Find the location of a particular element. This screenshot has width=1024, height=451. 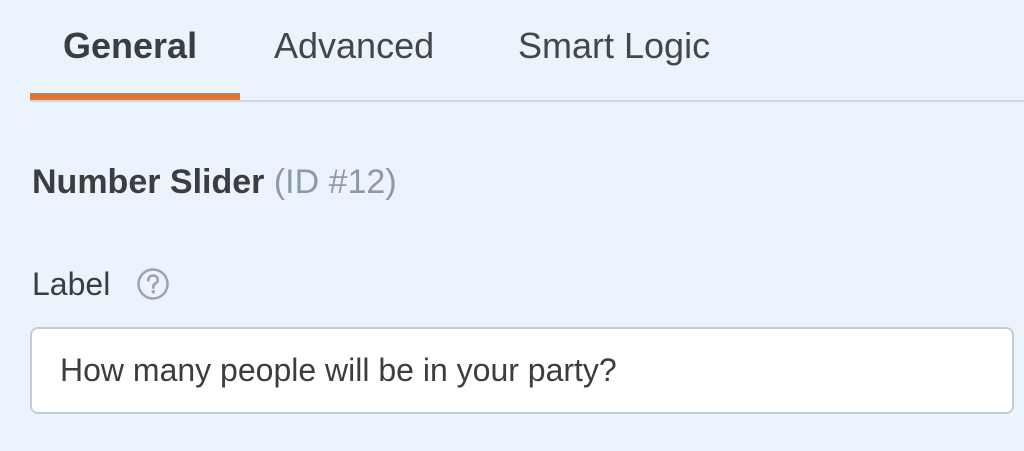

label-row: Label is located at coordinates (101, 284).